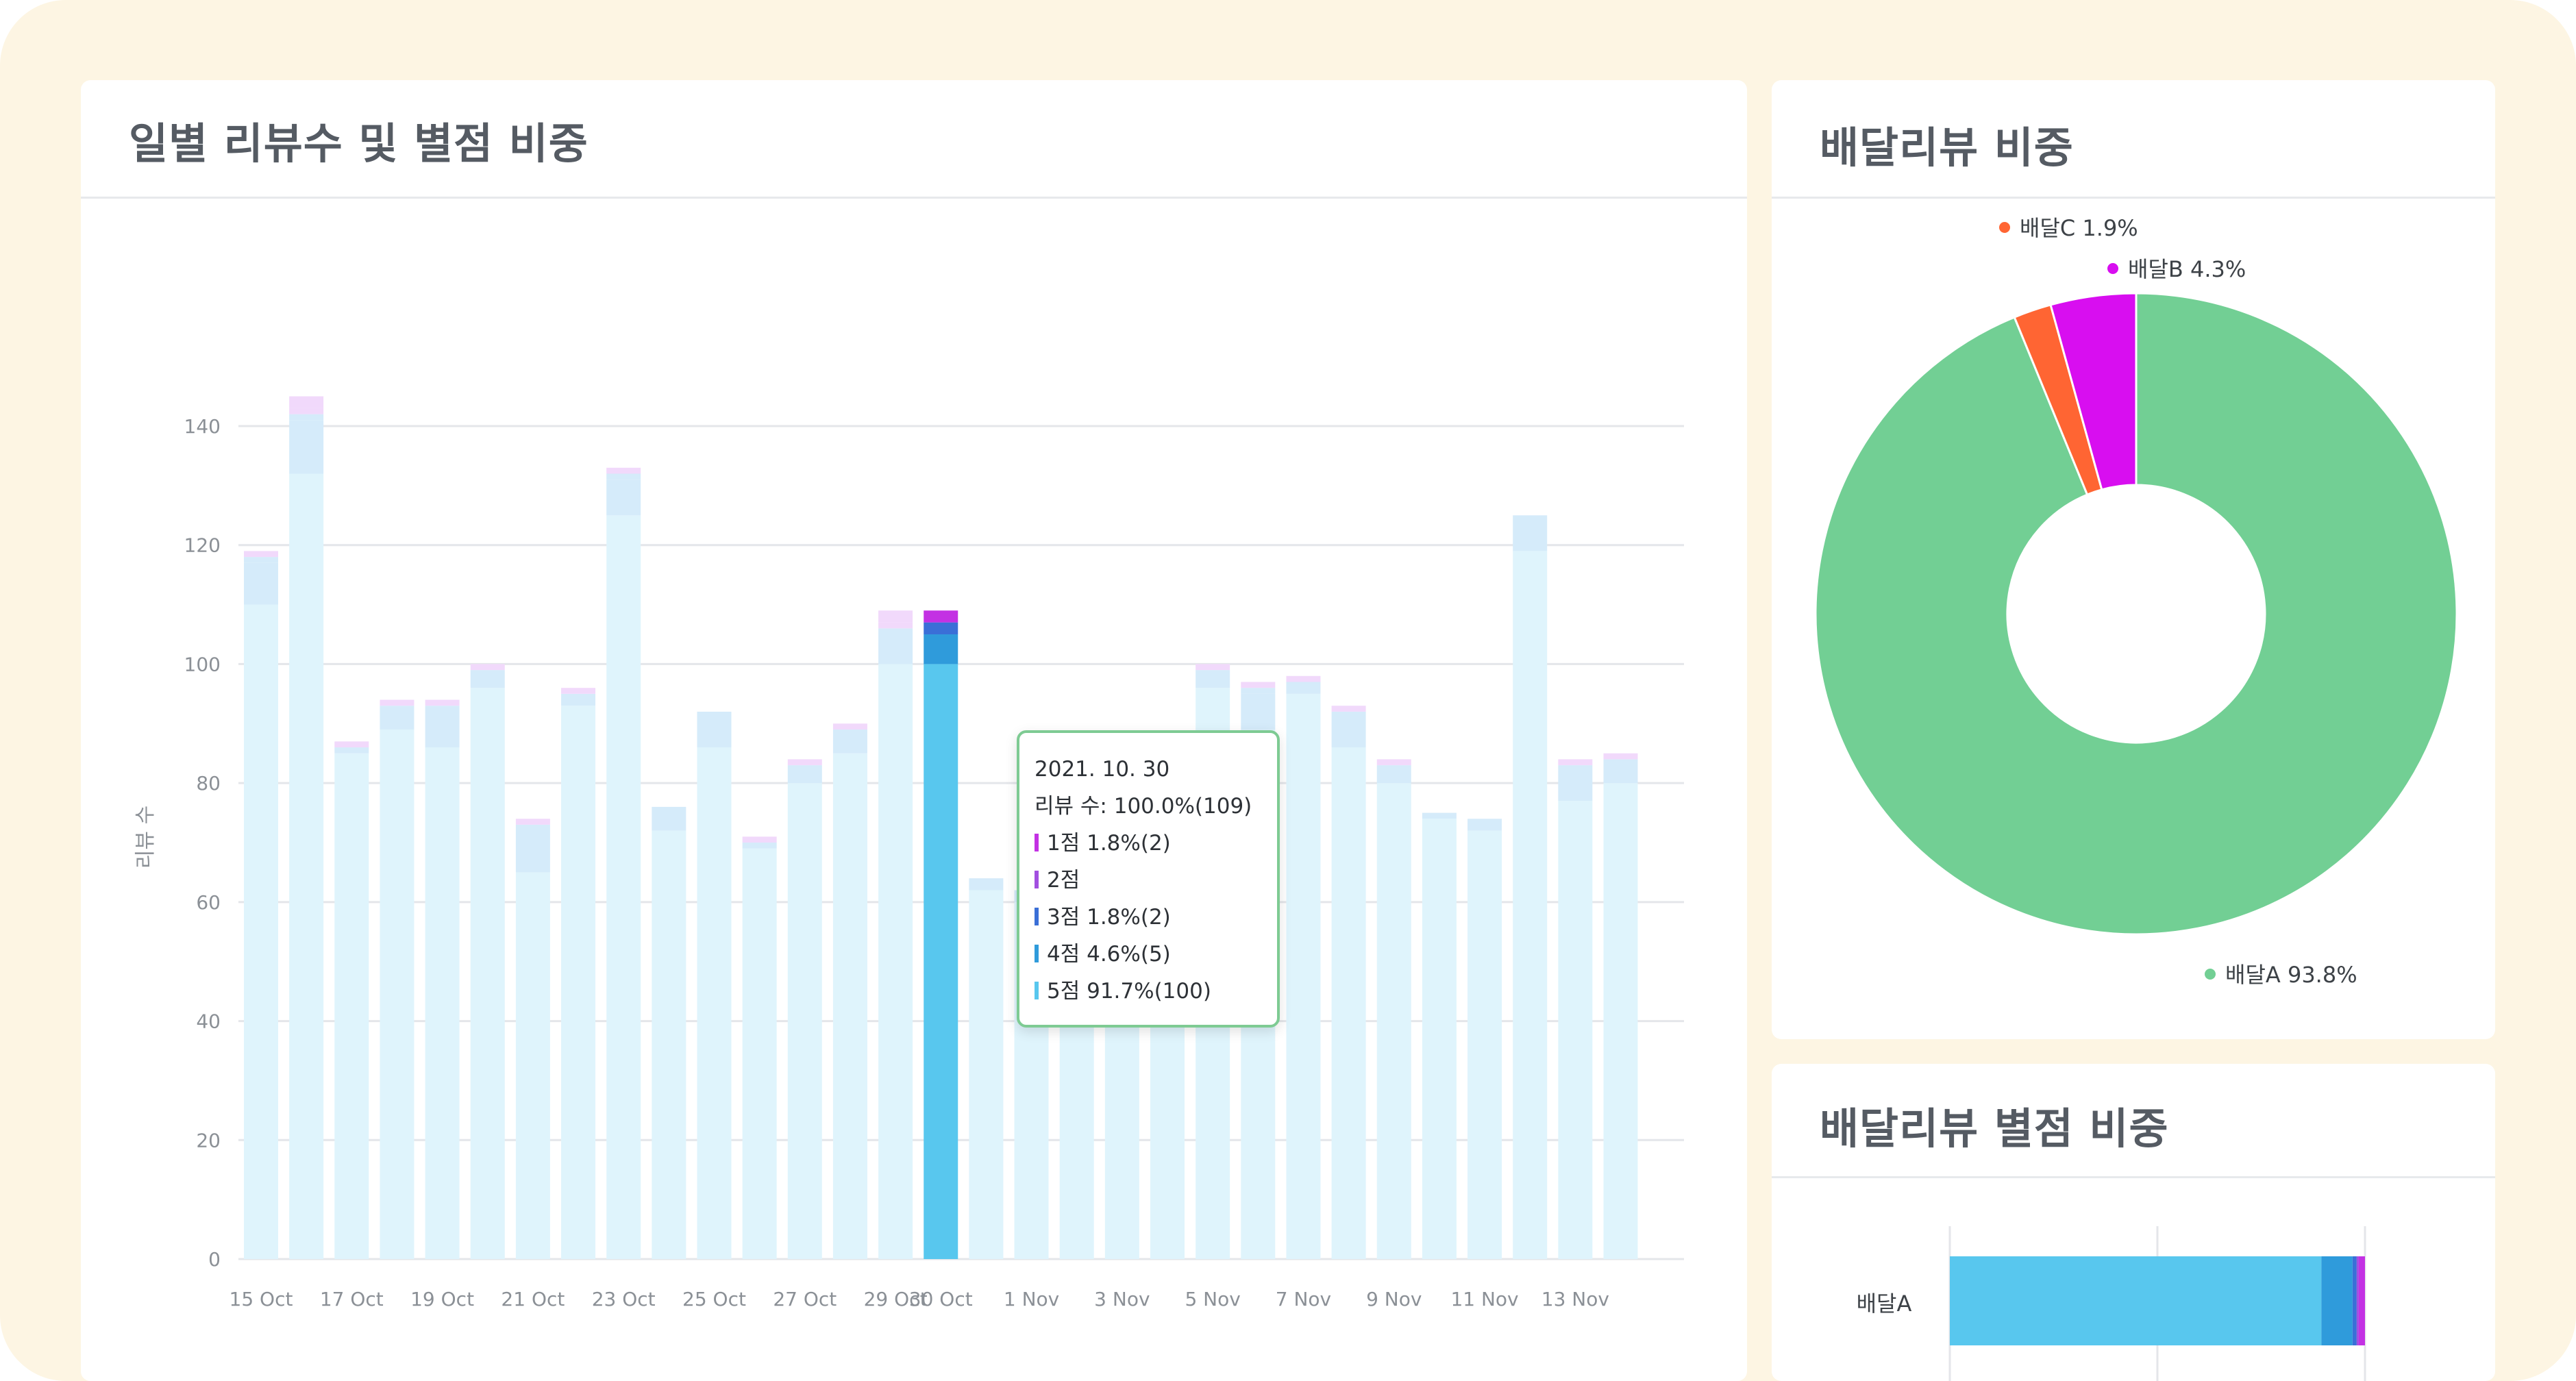 The image size is (2576, 1381). I want to click on x-tick-label: 25 Oct, so click(714, 1299).